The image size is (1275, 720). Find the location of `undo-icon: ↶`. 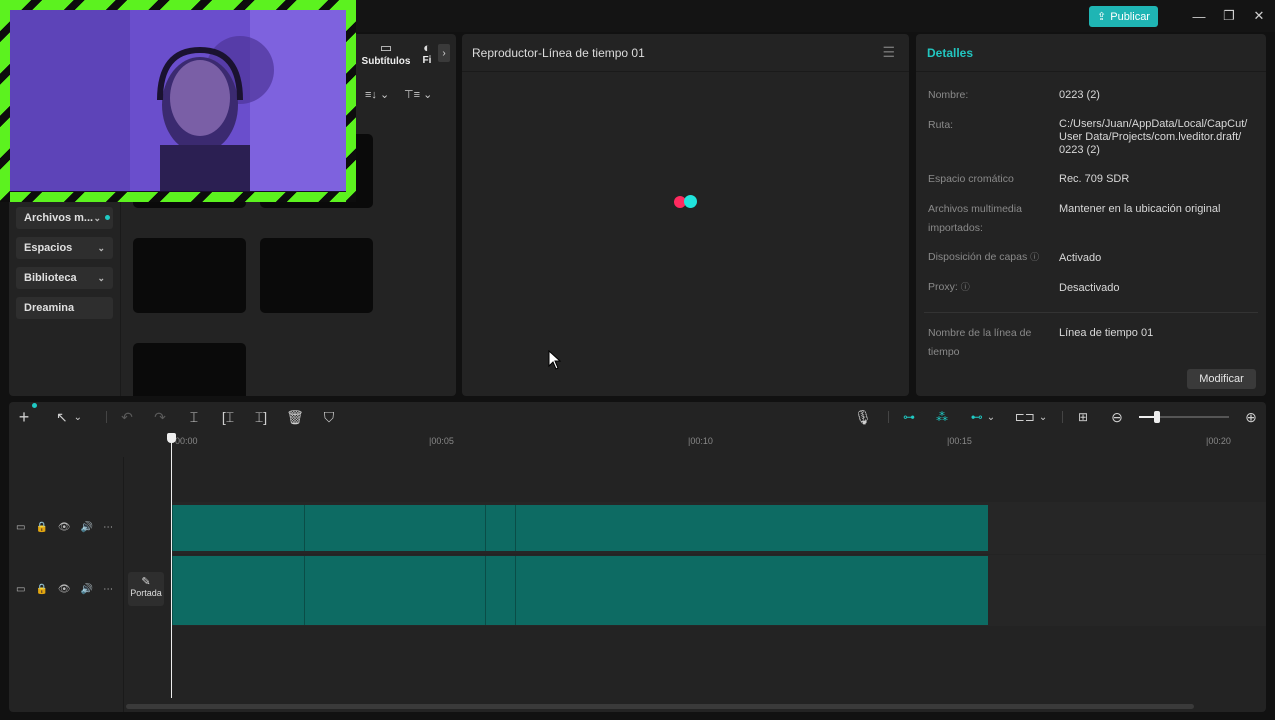

undo-icon: ↶ is located at coordinates (127, 417).